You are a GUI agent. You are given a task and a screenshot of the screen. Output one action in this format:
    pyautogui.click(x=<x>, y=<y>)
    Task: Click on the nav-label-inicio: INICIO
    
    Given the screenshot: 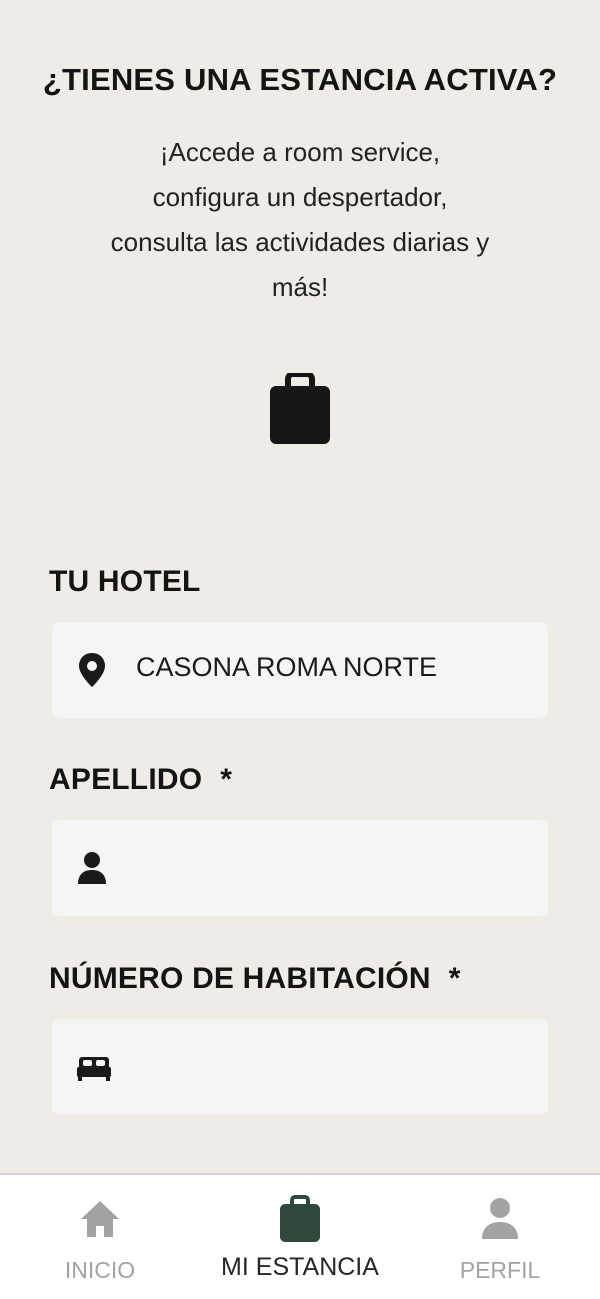 What is the action you would take?
    pyautogui.click(x=100, y=1270)
    